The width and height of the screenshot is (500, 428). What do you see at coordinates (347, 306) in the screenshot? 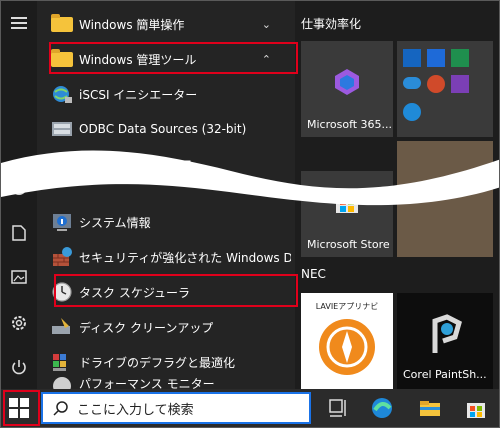
I see `tile-label: LAVIEアプリナビ` at bounding box center [347, 306].